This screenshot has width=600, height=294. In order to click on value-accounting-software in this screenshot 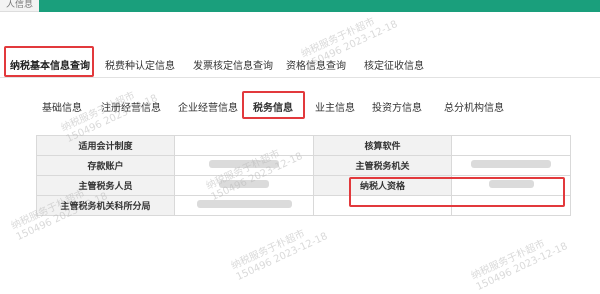, I will do `click(511, 145)`.